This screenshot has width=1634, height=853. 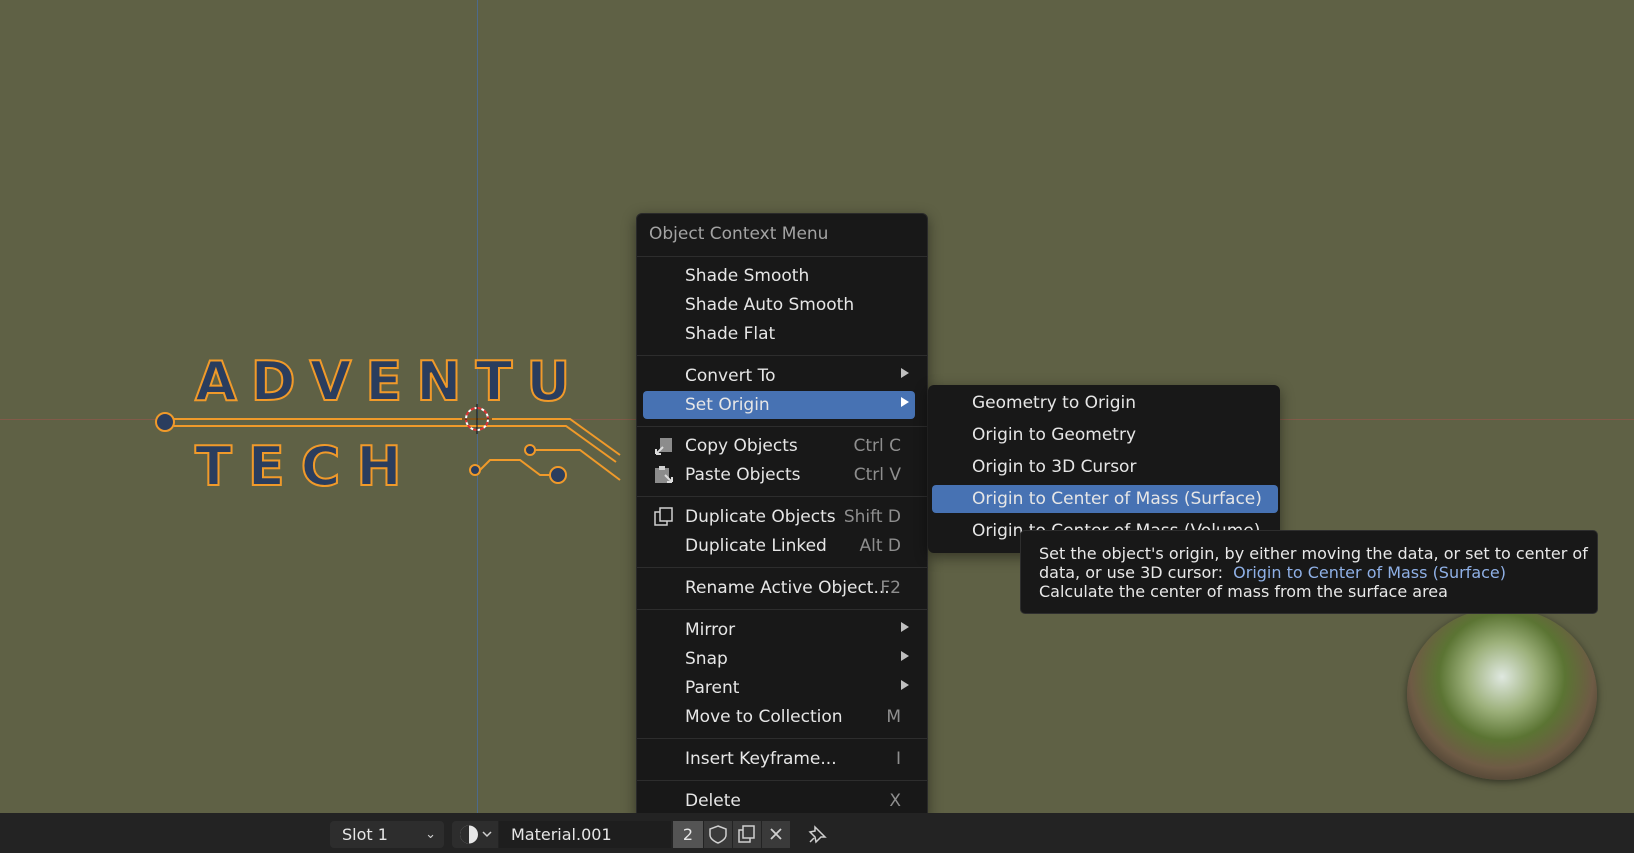 What do you see at coordinates (727, 405) in the screenshot?
I see `menu-item-label: Set Origin` at bounding box center [727, 405].